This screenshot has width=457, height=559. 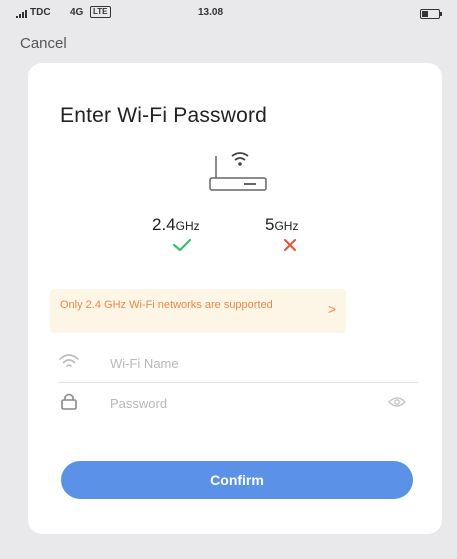 I want to click on status-time: 13.08, so click(x=211, y=12).